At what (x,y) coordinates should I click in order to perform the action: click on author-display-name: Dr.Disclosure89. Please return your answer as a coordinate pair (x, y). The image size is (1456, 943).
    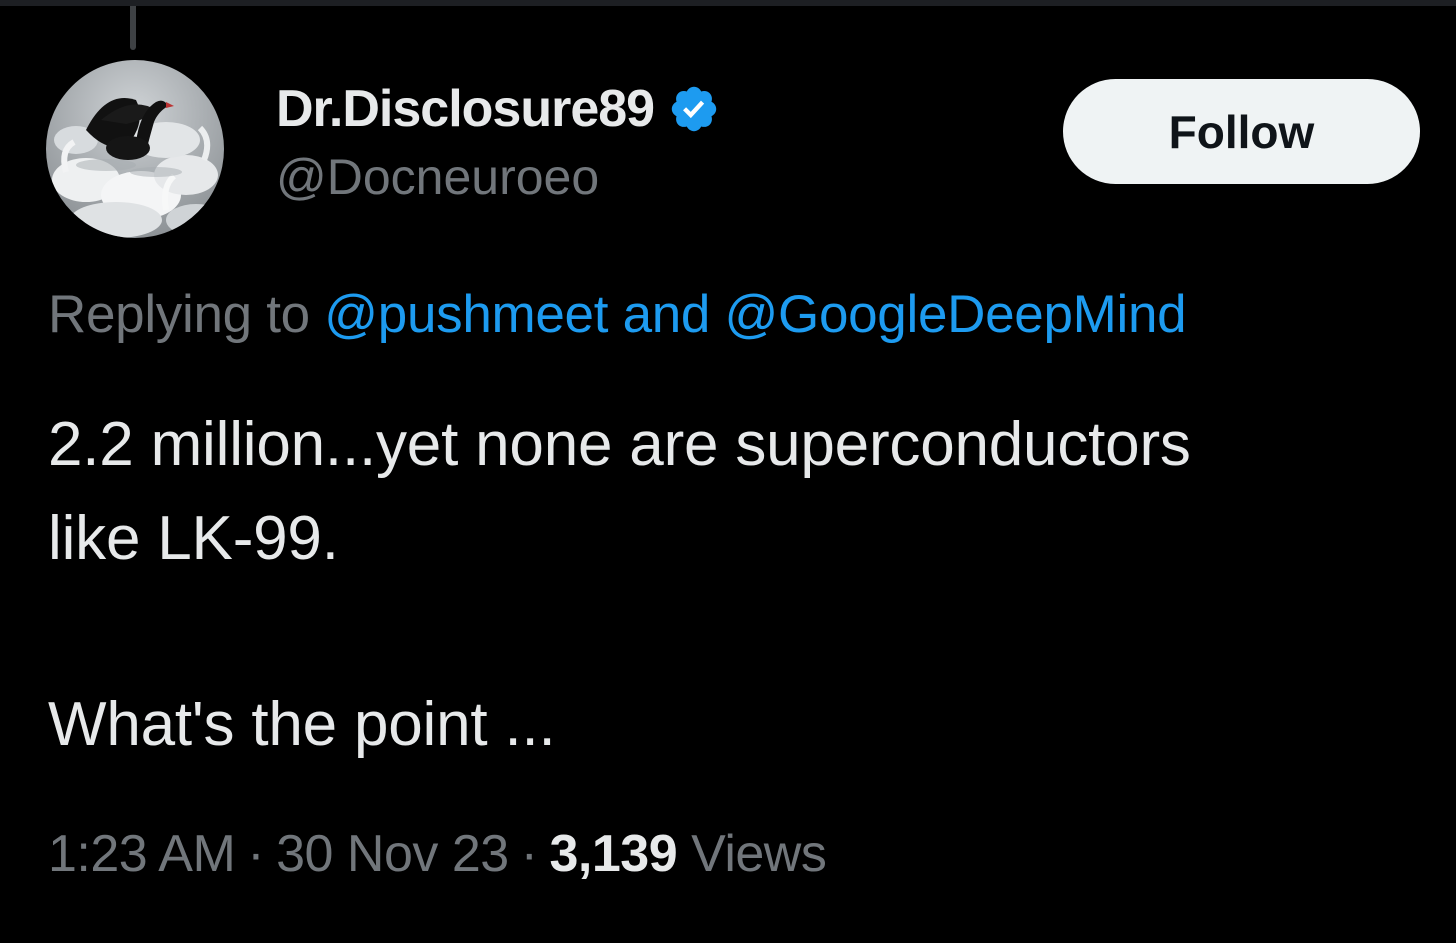
    Looking at the image, I should click on (465, 109).